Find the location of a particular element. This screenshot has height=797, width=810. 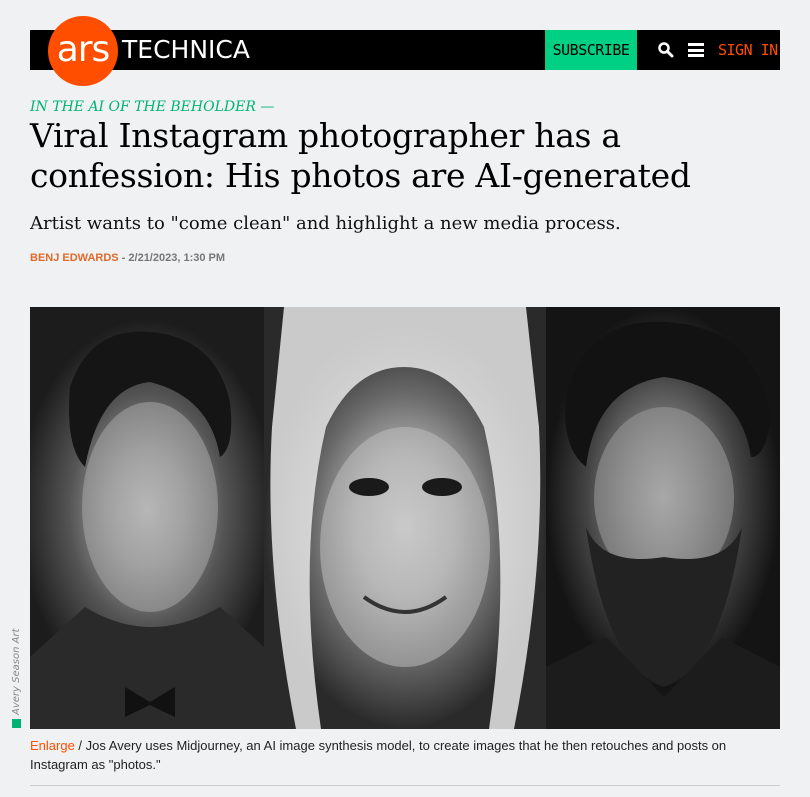

photo-credit: Avery Season Art is located at coordinates (16, 678).